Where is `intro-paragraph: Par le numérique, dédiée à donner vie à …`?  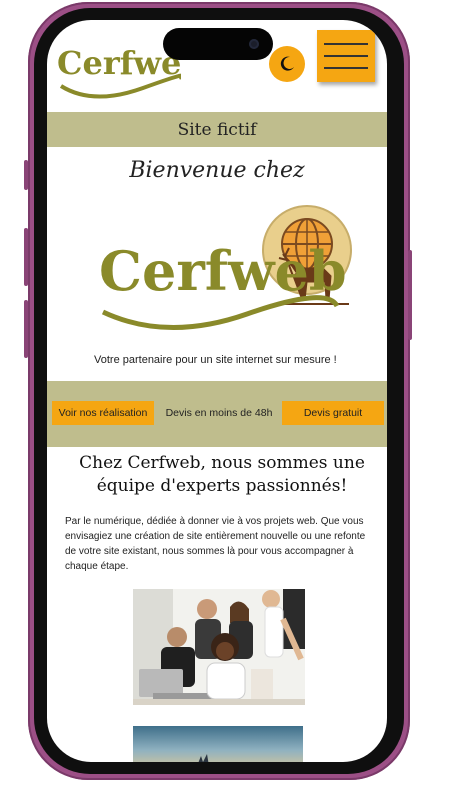
intro-paragraph: Par le numérique, dédiée à donner vie à … is located at coordinates (215, 544).